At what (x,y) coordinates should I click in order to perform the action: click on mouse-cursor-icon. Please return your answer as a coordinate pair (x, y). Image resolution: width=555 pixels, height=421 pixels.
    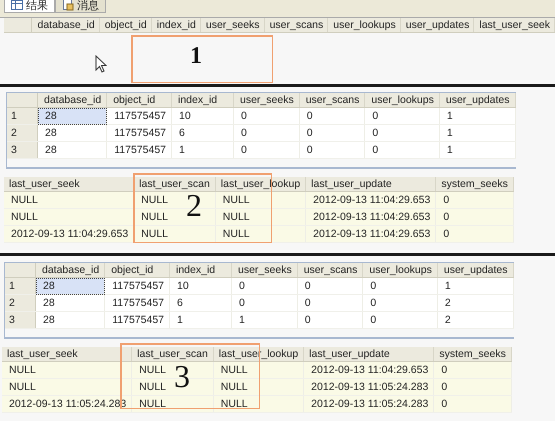
    Looking at the image, I should click on (101, 64).